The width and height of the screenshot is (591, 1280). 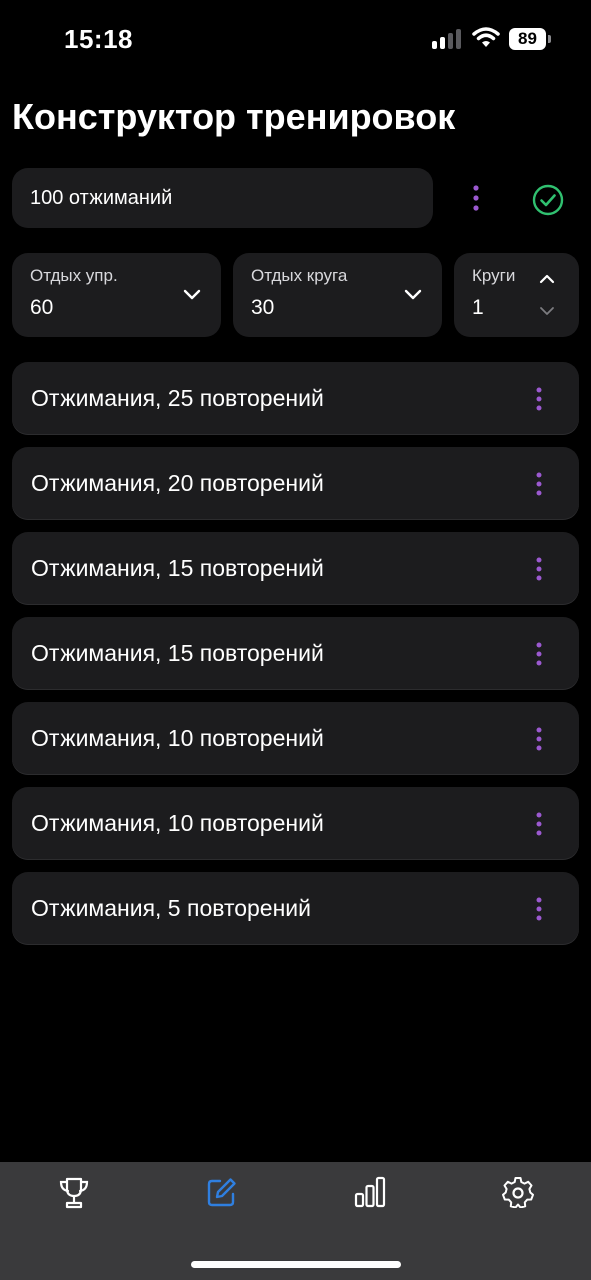 I want to click on wifi-icon, so click(x=486, y=37).